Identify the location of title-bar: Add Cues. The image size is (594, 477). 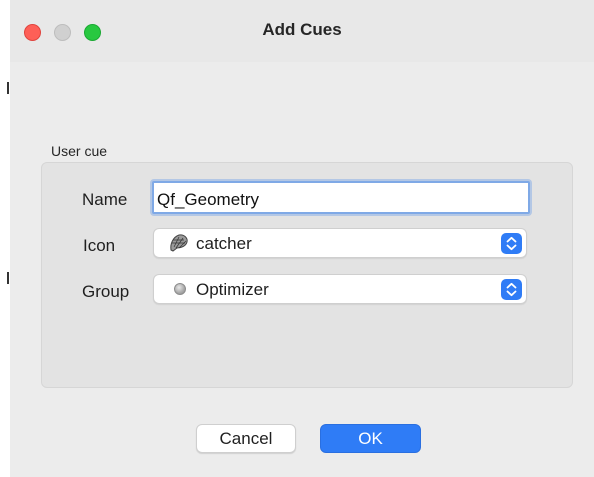
(302, 31).